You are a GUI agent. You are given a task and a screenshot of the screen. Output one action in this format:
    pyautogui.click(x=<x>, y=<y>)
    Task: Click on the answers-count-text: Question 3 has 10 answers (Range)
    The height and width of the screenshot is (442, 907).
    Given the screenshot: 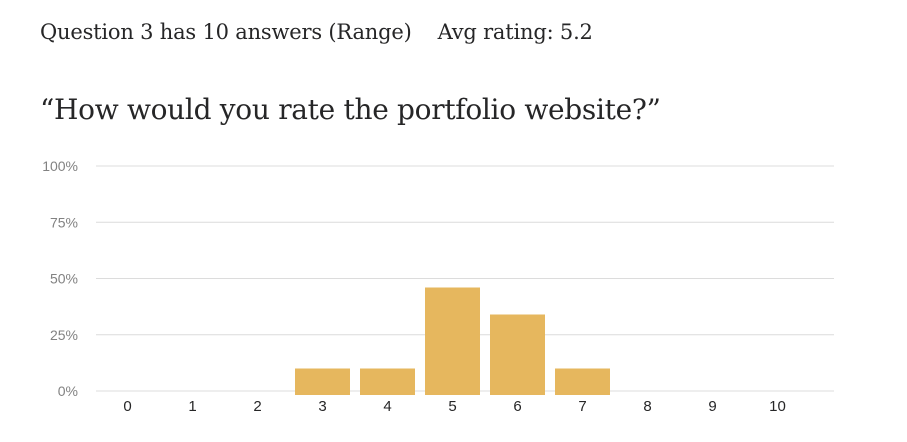 What is the action you would take?
    pyautogui.click(x=226, y=32)
    